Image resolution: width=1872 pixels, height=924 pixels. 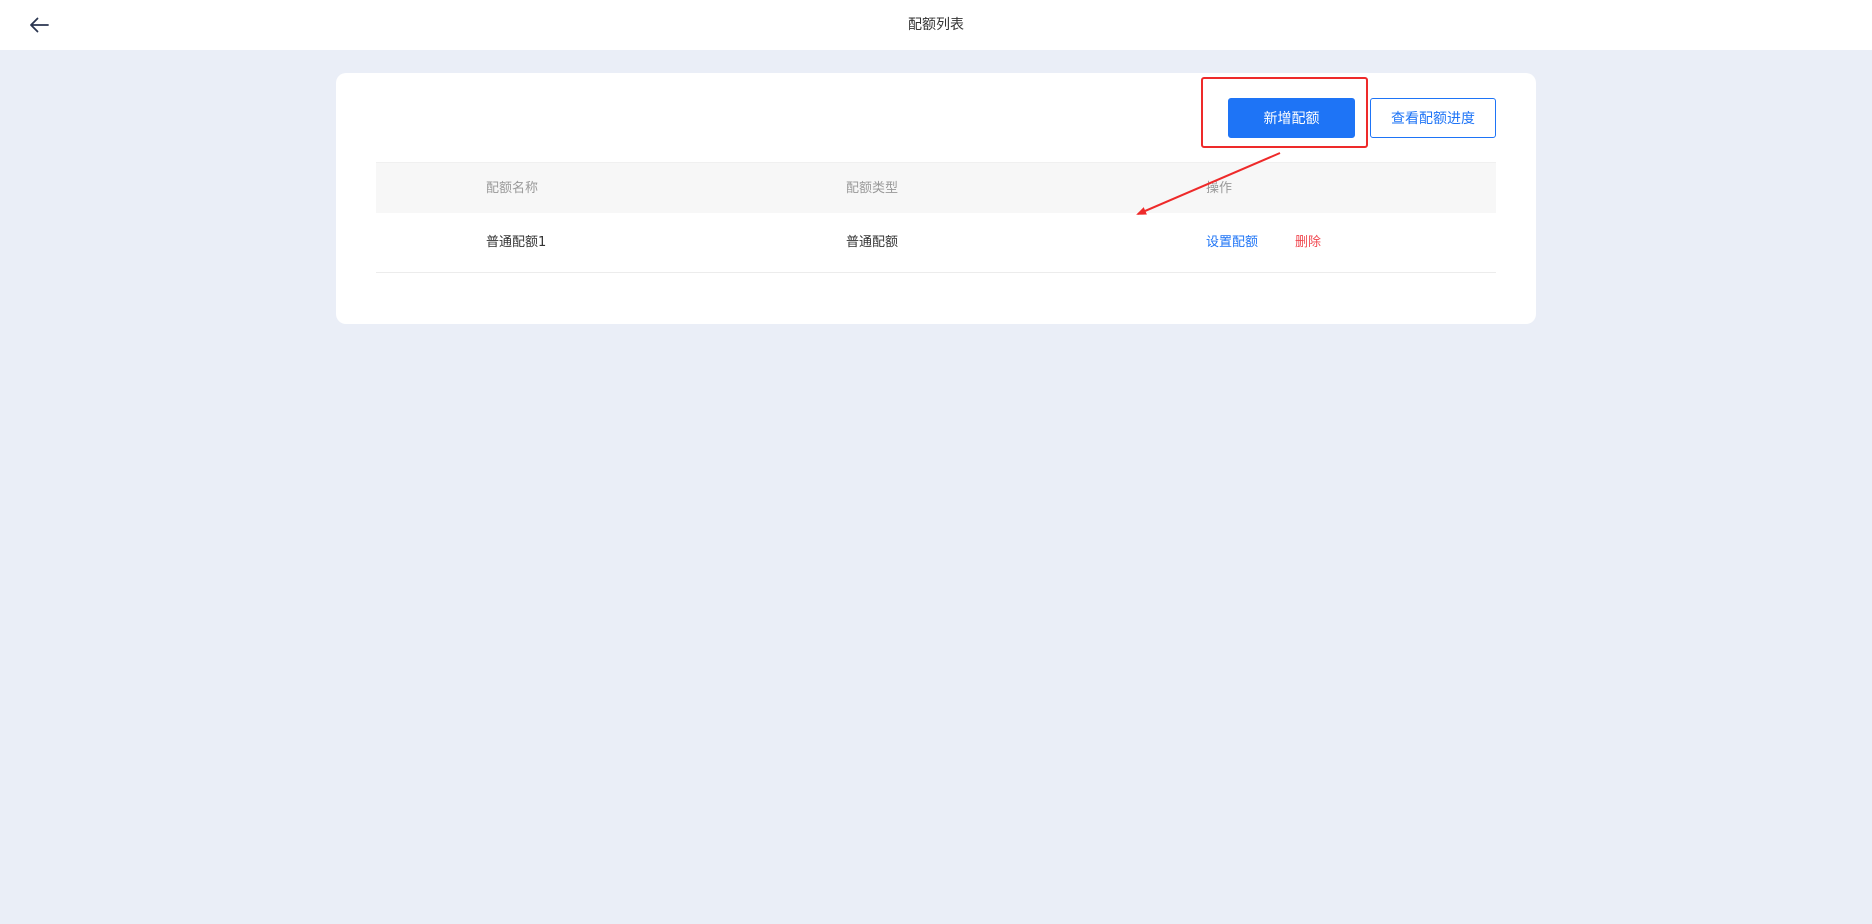 I want to click on arrow-left-icon, so click(x=39, y=25).